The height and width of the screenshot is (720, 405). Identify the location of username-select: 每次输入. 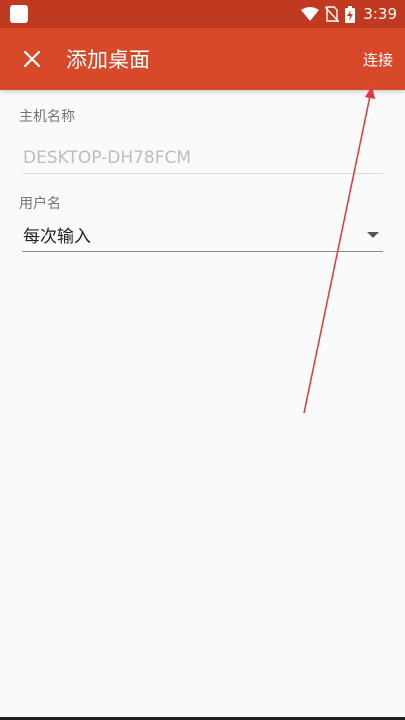
(202, 235).